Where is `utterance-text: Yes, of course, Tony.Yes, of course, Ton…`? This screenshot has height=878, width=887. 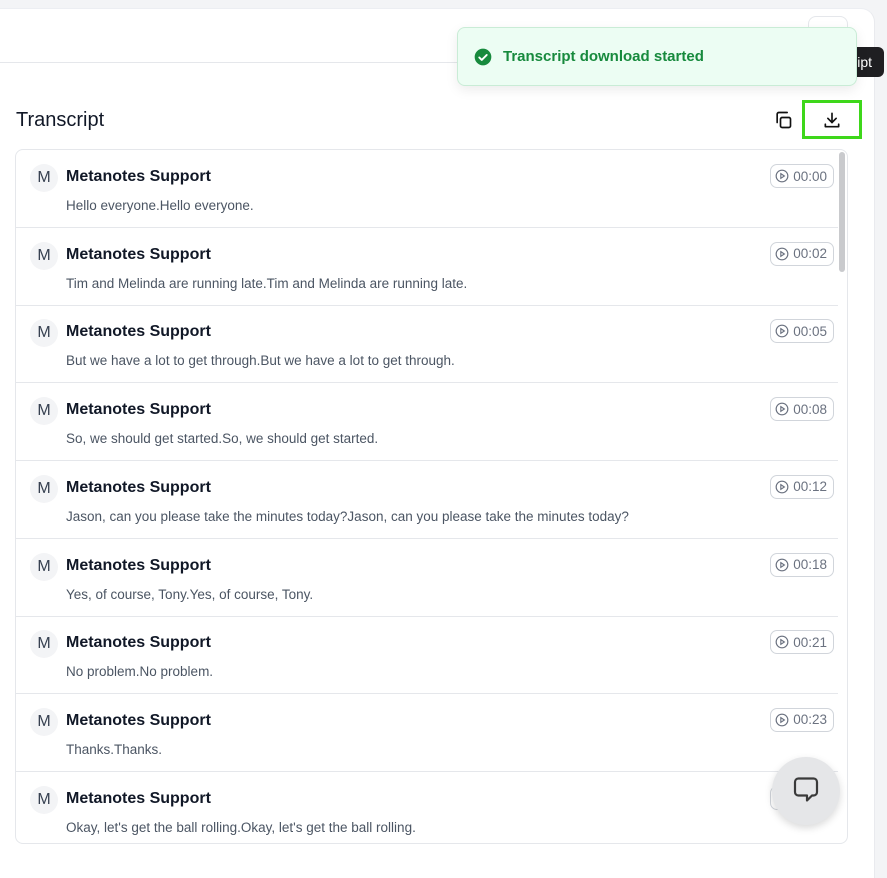
utterance-text: Yes, of course, Tony.Yes, of course, Ton… is located at coordinates (190, 594).